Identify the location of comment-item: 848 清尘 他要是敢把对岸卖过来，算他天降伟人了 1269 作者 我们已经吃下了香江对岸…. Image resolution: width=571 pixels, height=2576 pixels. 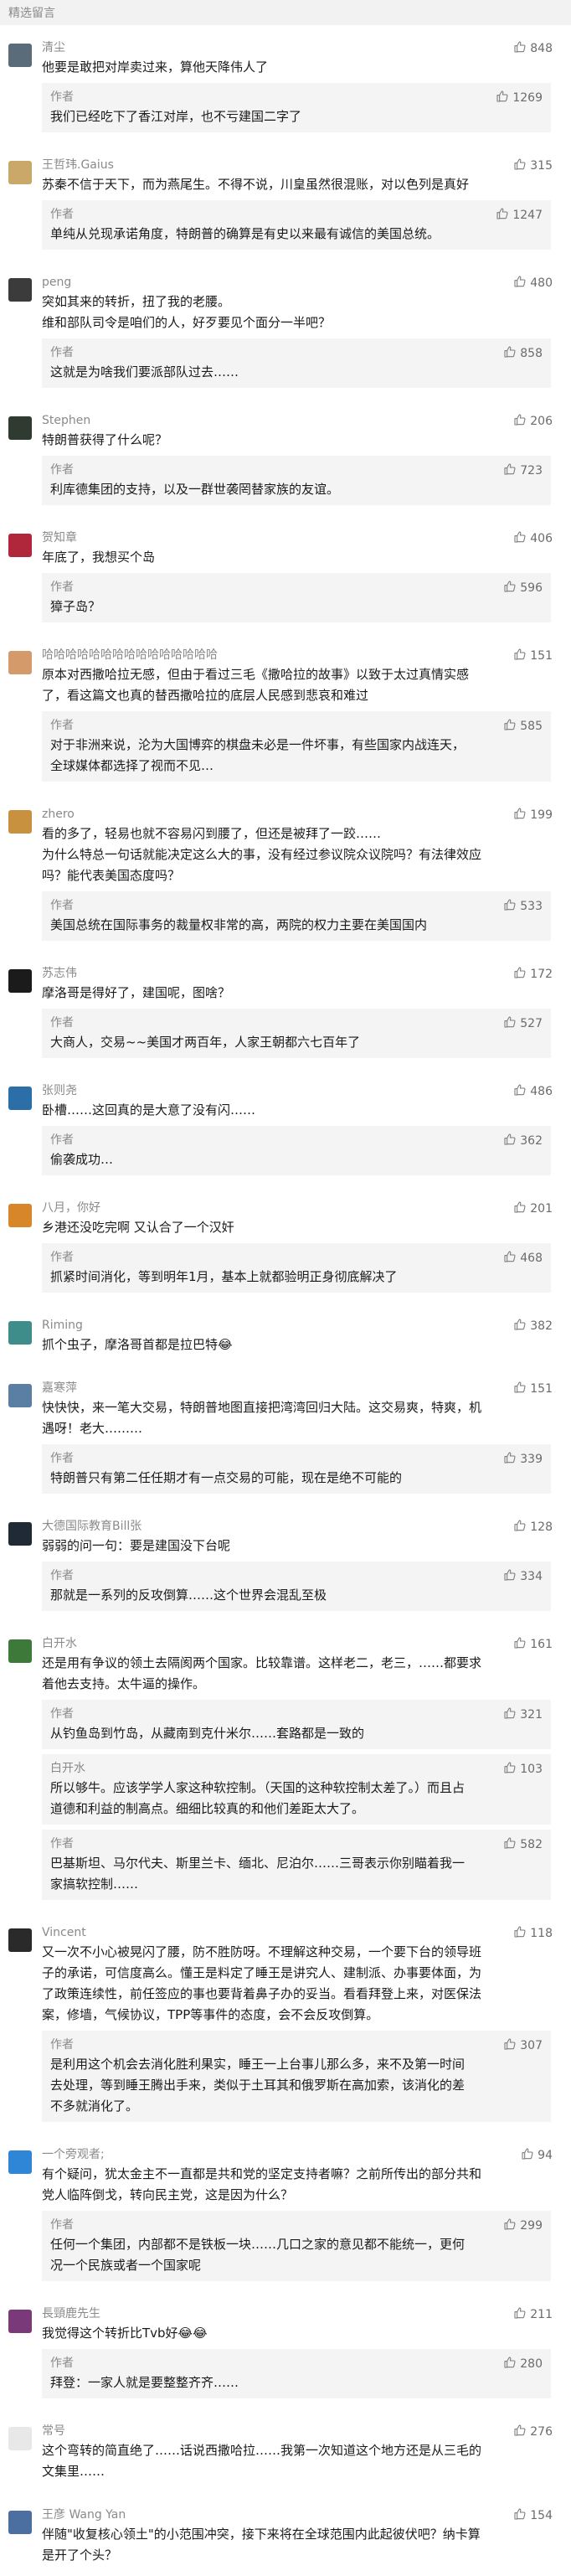
(285, 83).